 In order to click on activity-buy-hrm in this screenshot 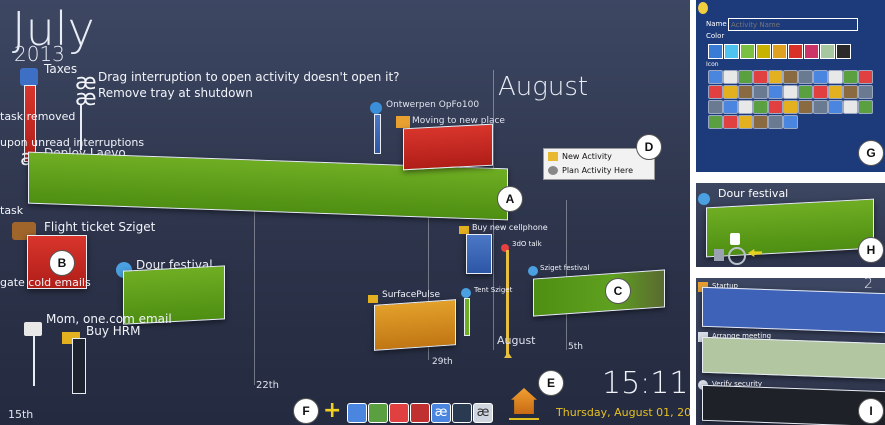, I will do `click(79, 366)`.